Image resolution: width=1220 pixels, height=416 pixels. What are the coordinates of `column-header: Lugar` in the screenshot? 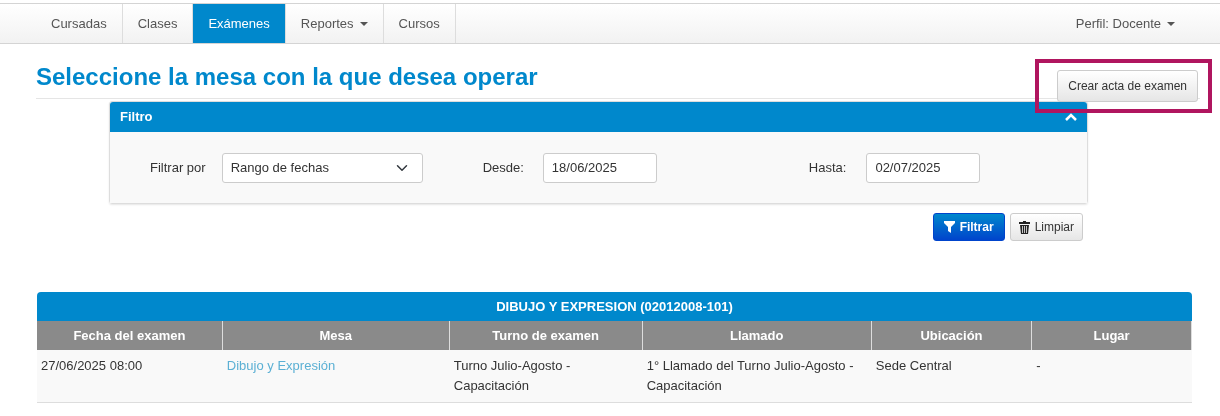 It's located at (1112, 335).